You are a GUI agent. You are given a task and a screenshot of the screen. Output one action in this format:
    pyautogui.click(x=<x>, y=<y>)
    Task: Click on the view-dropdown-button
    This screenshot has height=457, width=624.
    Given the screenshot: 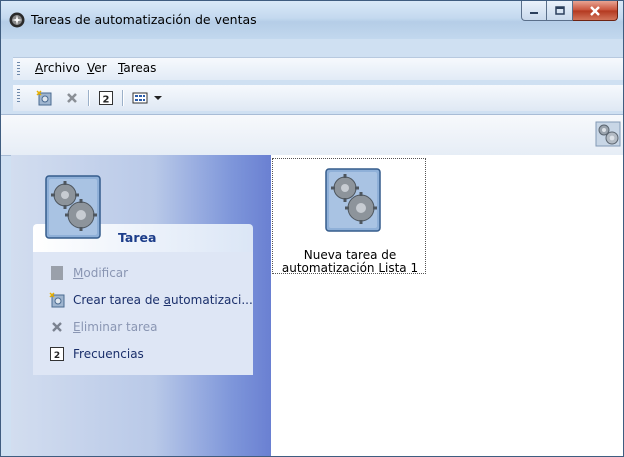 What is the action you would take?
    pyautogui.click(x=158, y=98)
    